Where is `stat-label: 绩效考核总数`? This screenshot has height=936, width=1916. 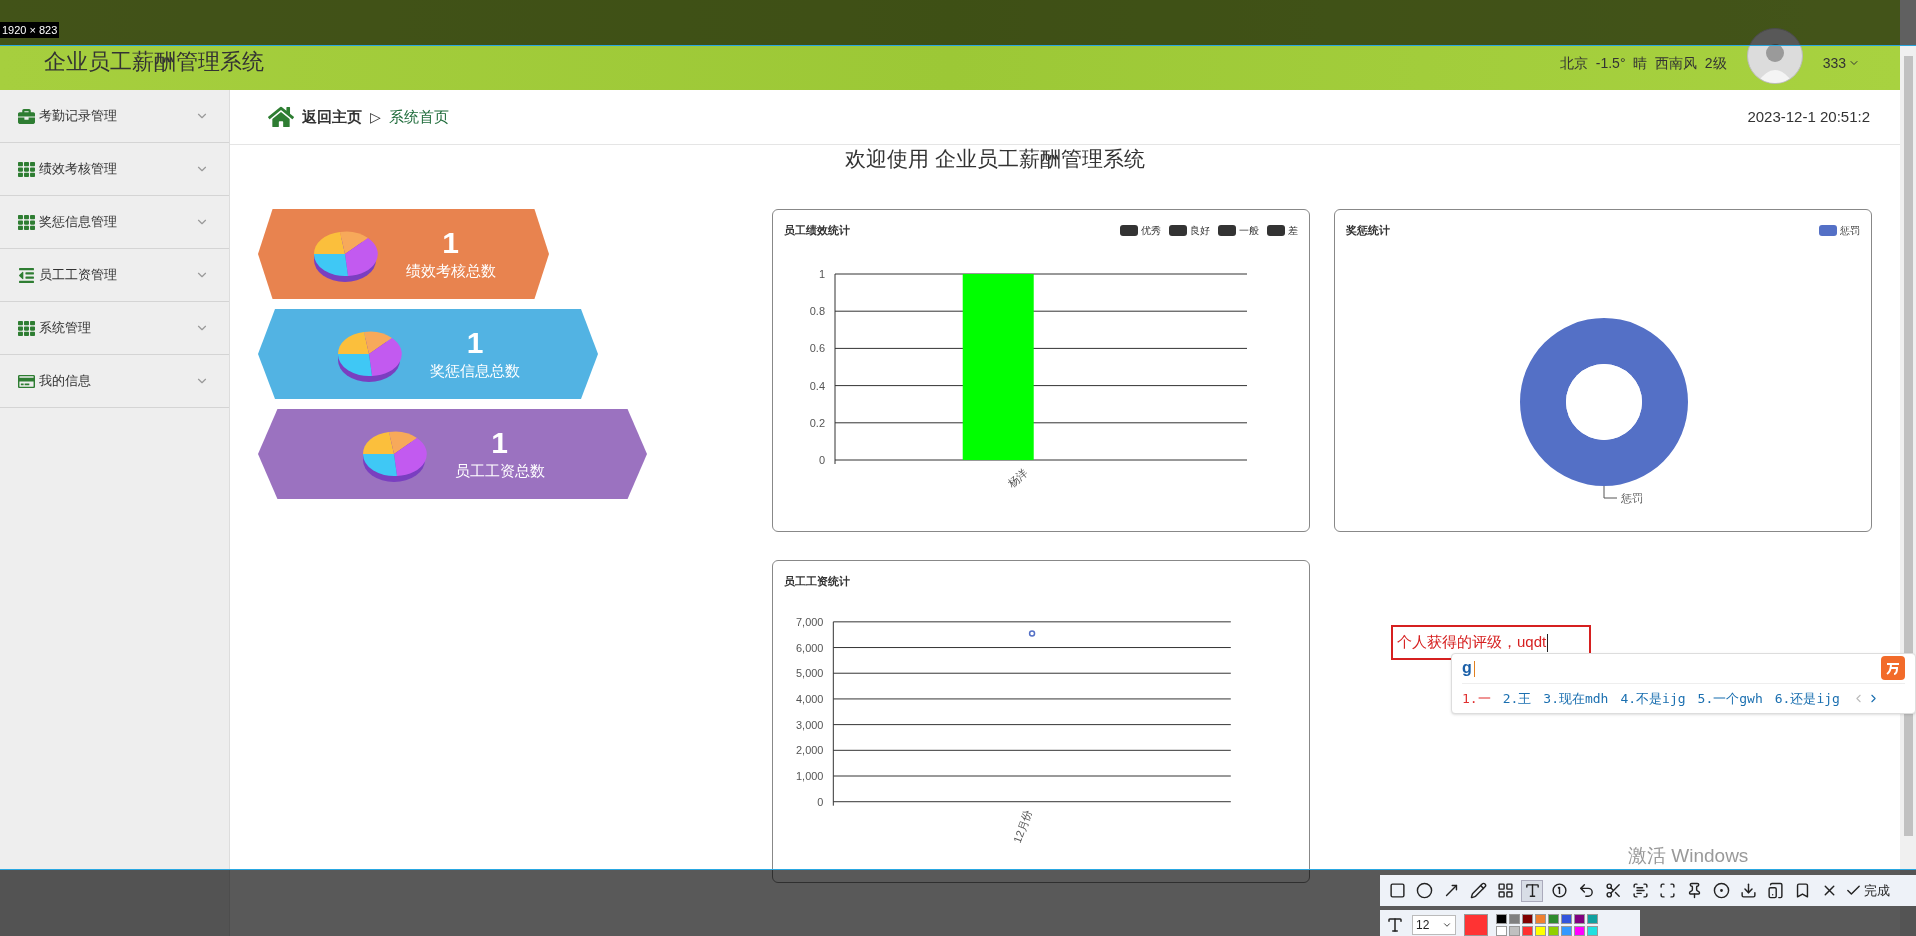 stat-label: 绩效考核总数 is located at coordinates (450, 270).